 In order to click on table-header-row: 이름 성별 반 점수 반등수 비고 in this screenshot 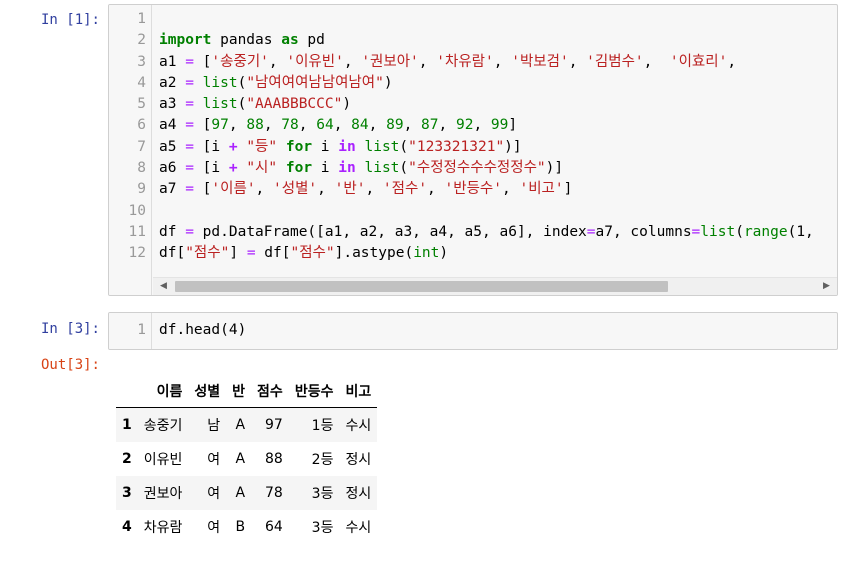, I will do `click(247, 391)`.